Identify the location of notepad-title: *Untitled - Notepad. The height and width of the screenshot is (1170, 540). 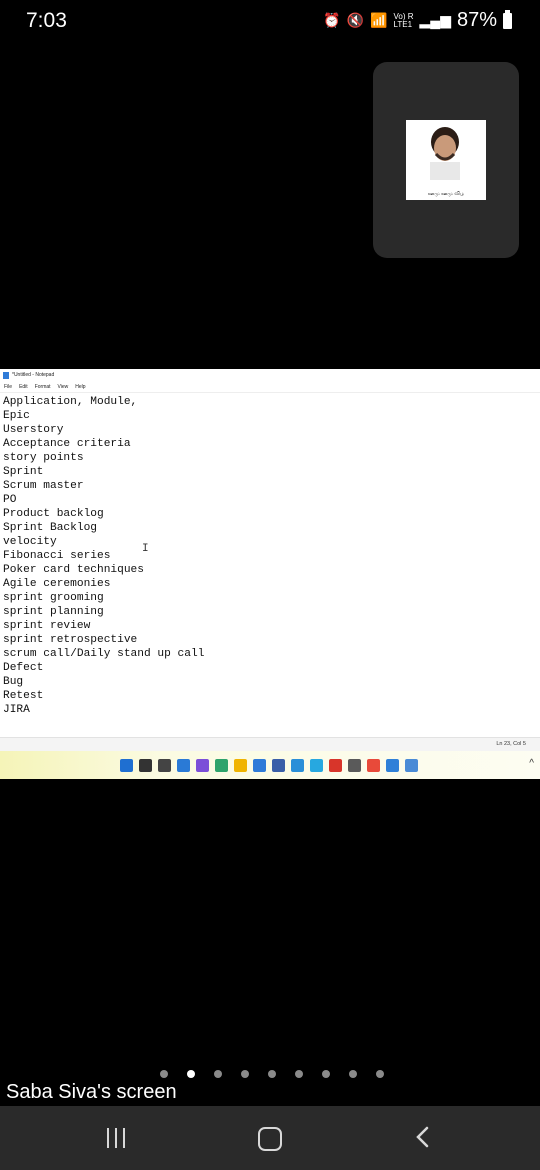
(33, 375).